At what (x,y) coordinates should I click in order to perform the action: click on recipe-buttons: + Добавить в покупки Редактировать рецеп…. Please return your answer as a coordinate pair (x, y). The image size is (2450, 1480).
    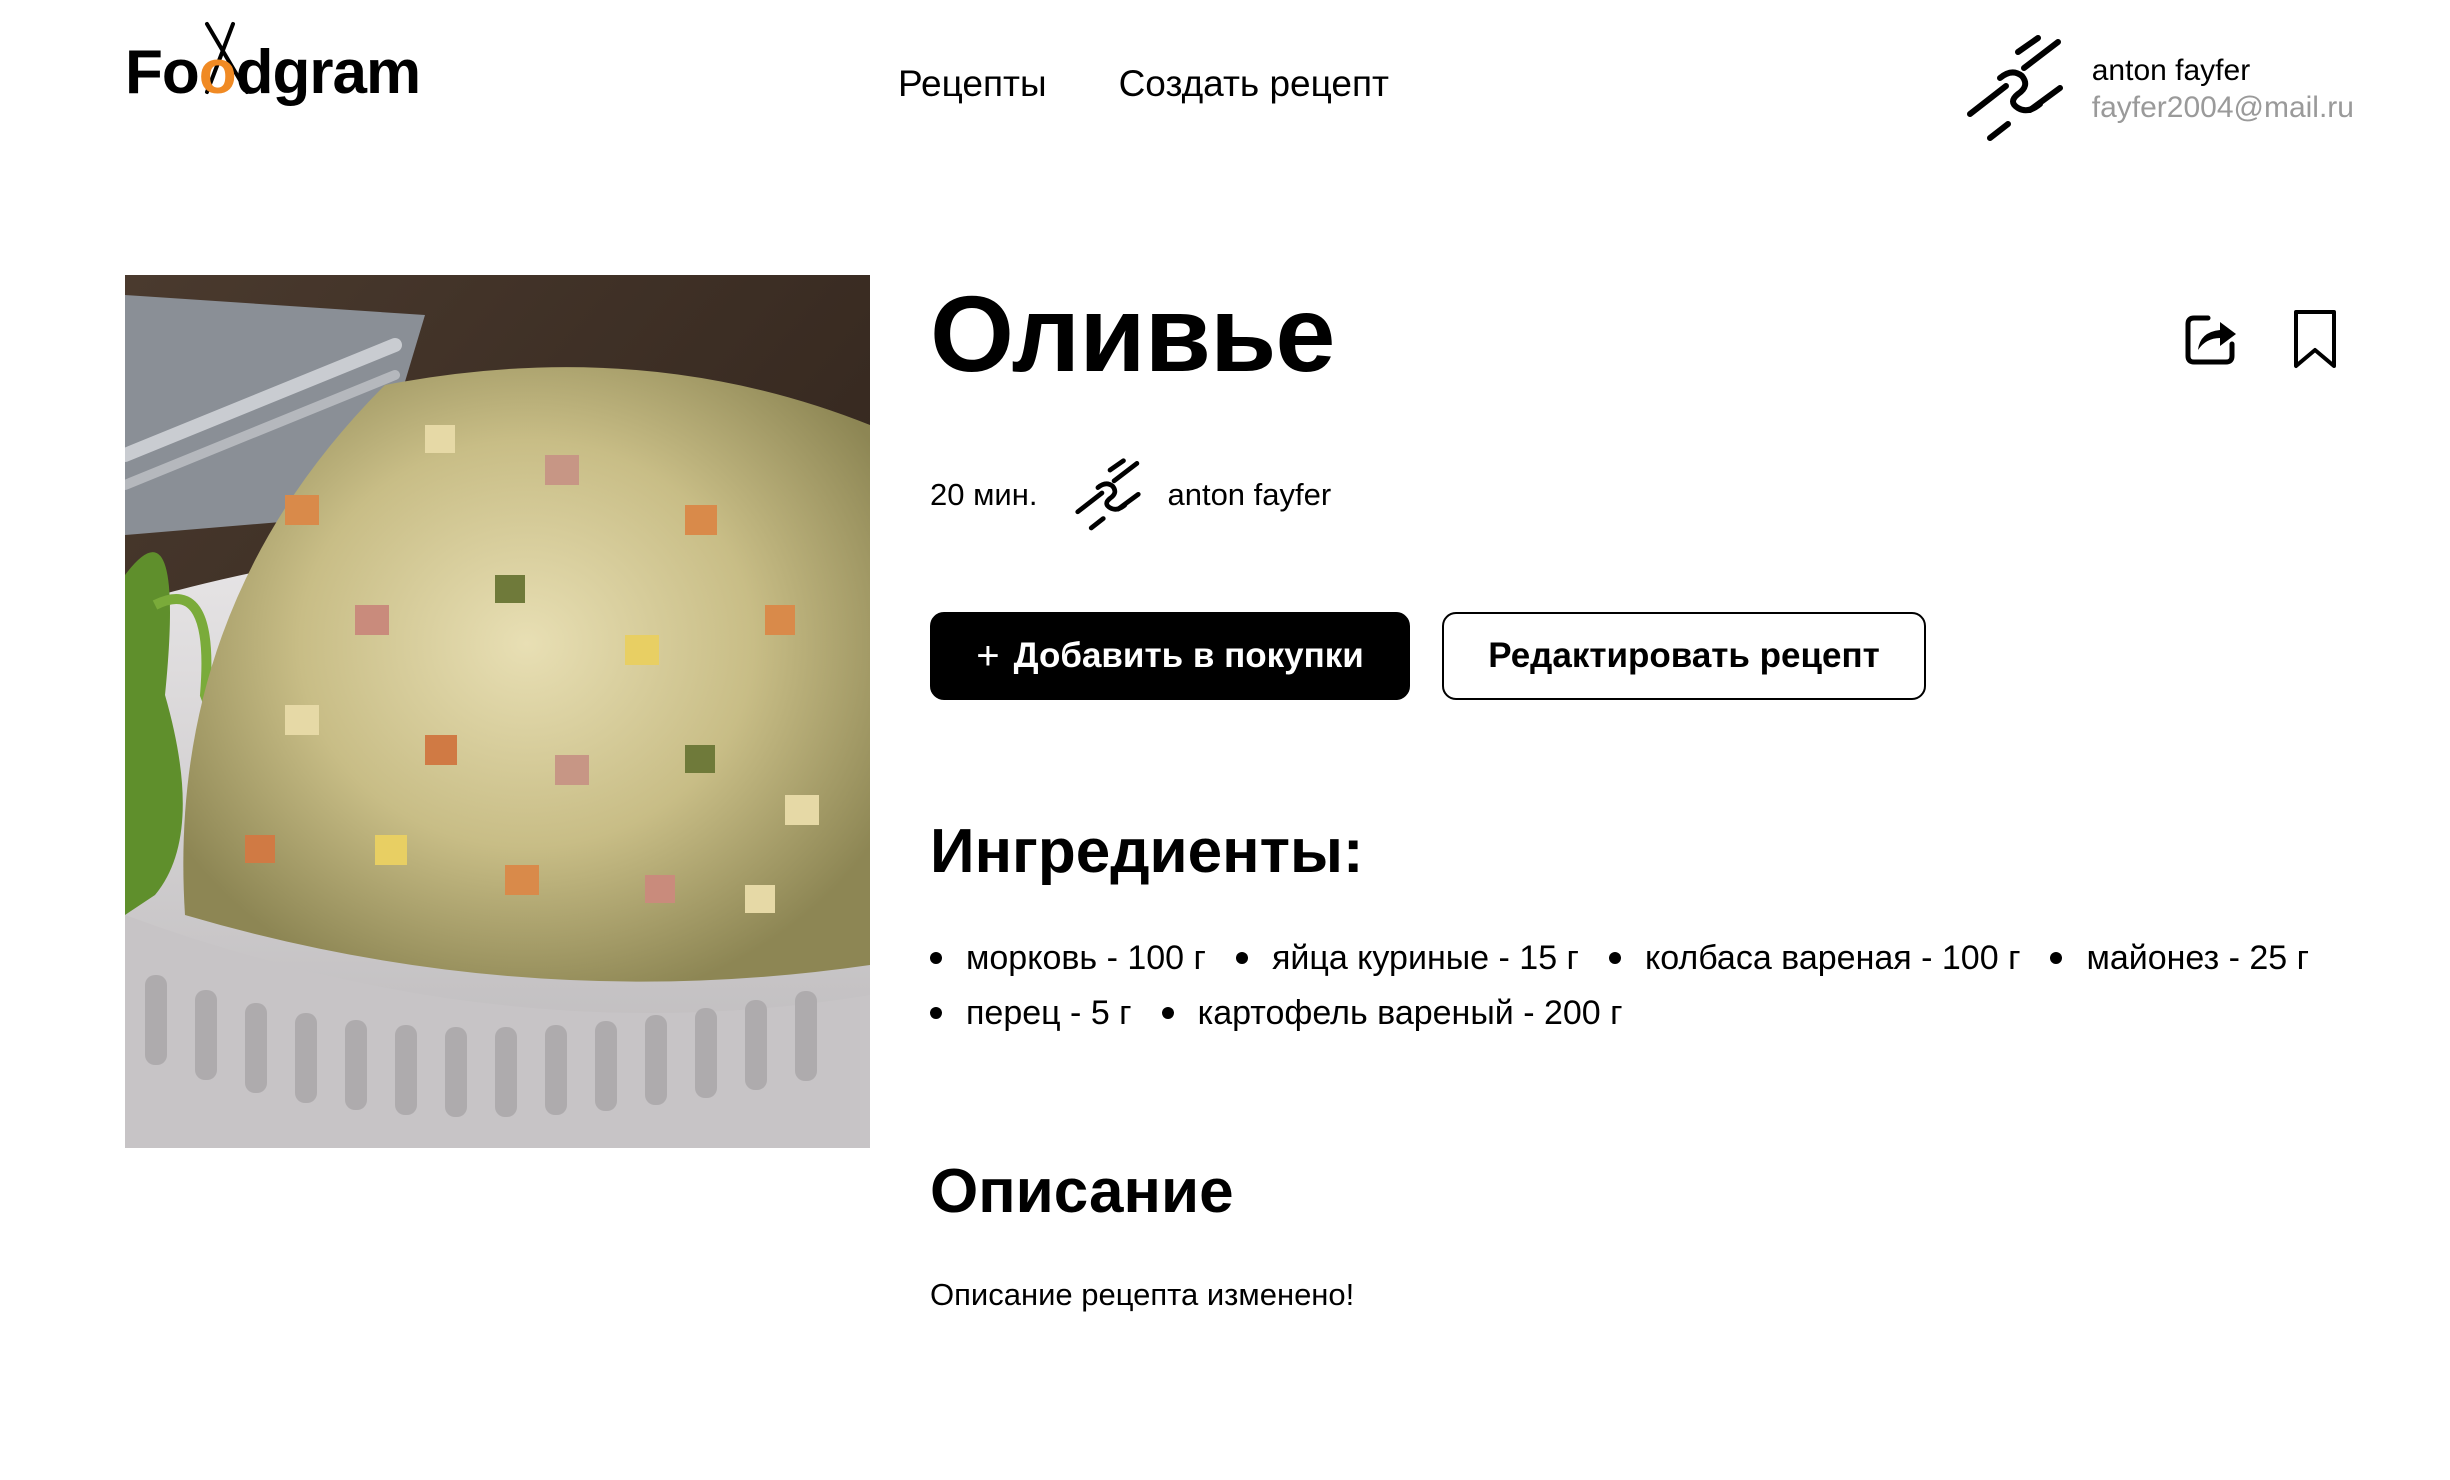
    Looking at the image, I should click on (1428, 656).